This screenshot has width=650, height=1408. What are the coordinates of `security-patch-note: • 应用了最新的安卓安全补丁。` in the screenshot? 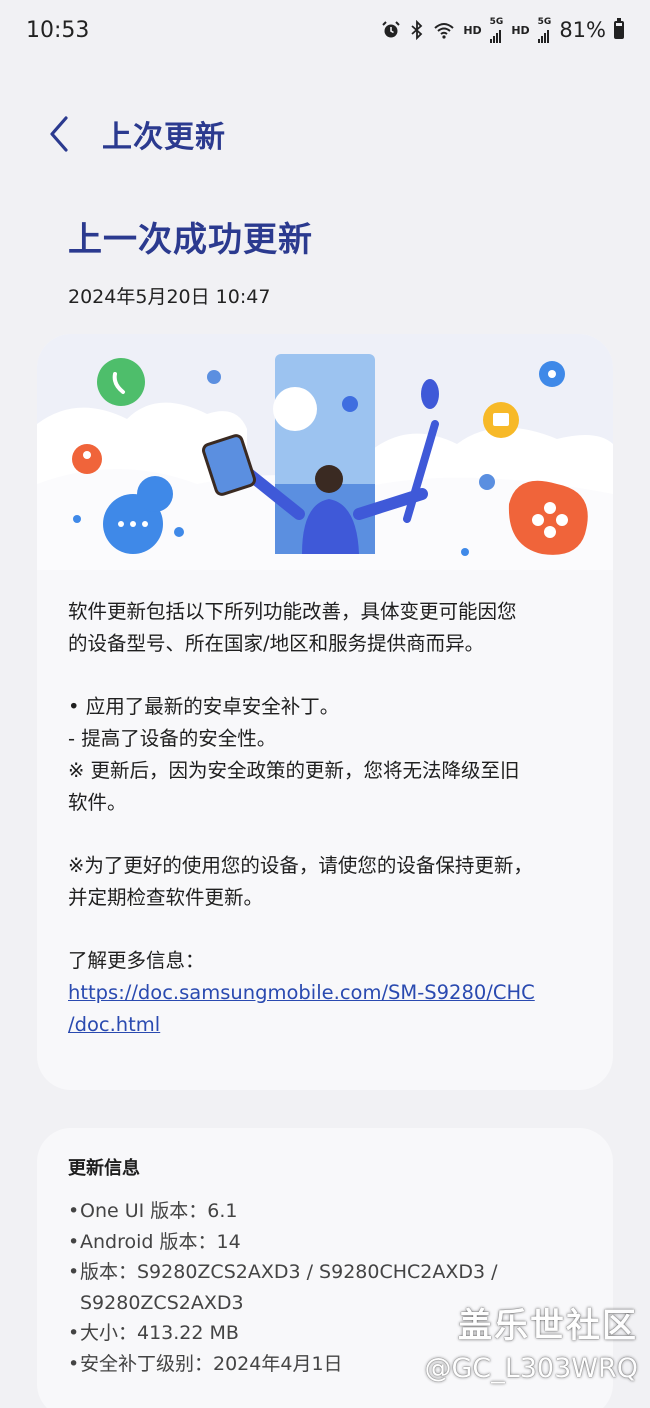 It's located at (204, 706).